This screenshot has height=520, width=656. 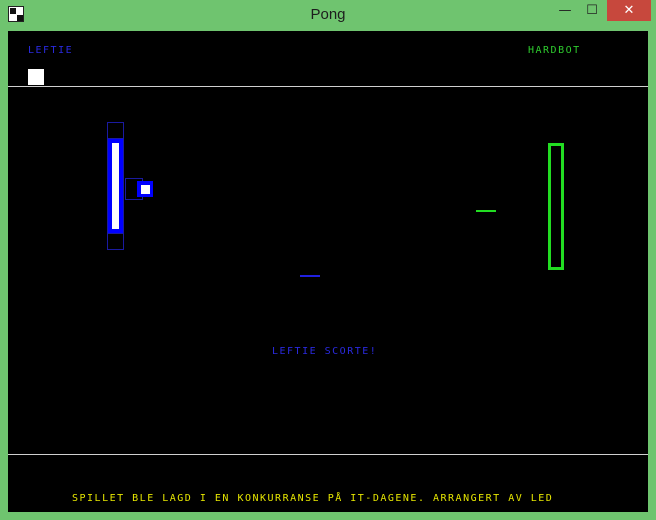 What do you see at coordinates (325, 351) in the screenshot?
I see `score-message: LEFTIE SCORTE!` at bounding box center [325, 351].